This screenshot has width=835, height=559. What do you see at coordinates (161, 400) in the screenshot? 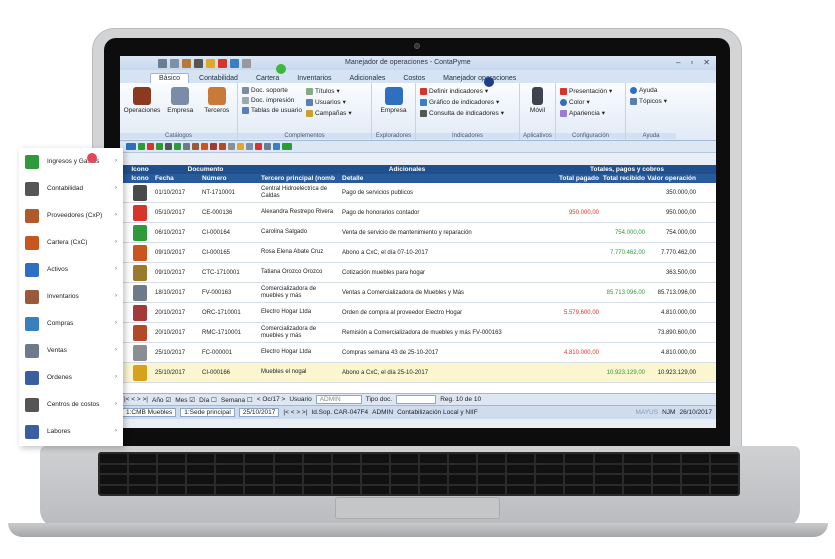
I see `ano-filter: Año ☑` at bounding box center [161, 400].